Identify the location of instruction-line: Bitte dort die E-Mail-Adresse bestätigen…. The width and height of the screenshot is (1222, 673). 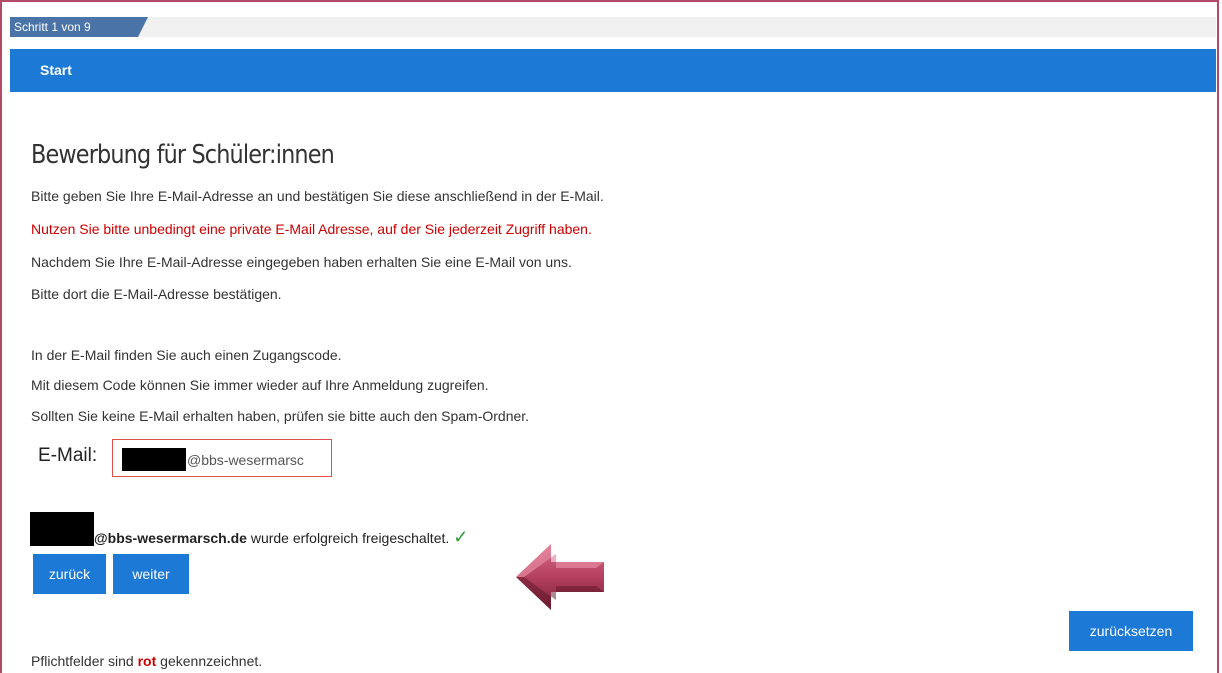
(156, 294).